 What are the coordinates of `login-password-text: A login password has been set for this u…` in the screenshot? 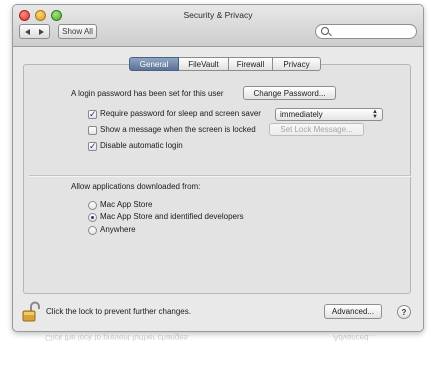 It's located at (147, 93).